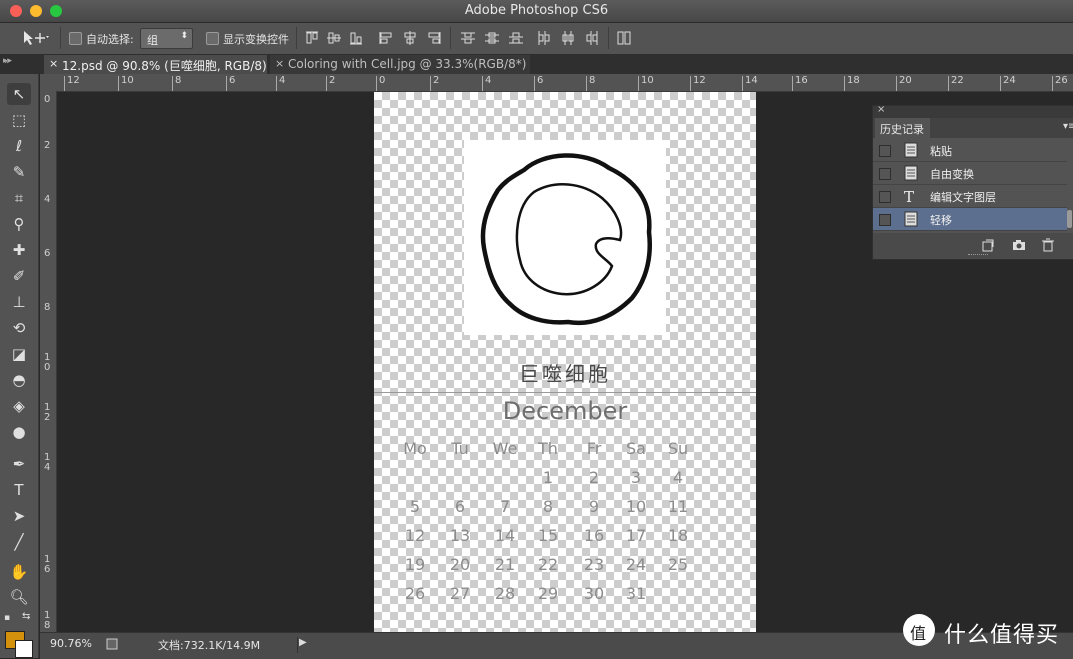 This screenshot has width=1073, height=659. What do you see at coordinates (19, 276) in the screenshot?
I see `brush-tool-icon: ✐` at bounding box center [19, 276].